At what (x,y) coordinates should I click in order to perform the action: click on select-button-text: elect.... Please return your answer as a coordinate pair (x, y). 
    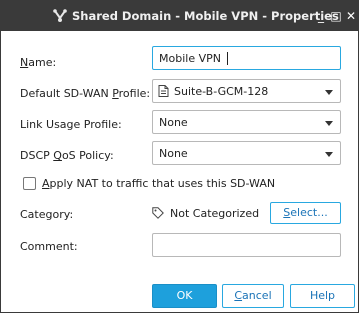
    Looking at the image, I should click on (309, 212).